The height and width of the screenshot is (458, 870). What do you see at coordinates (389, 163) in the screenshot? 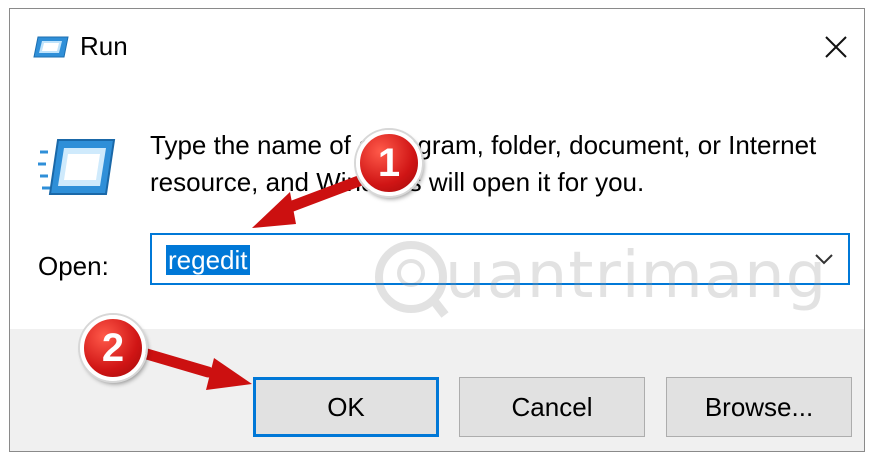
I see `step-1-badge: 1` at bounding box center [389, 163].